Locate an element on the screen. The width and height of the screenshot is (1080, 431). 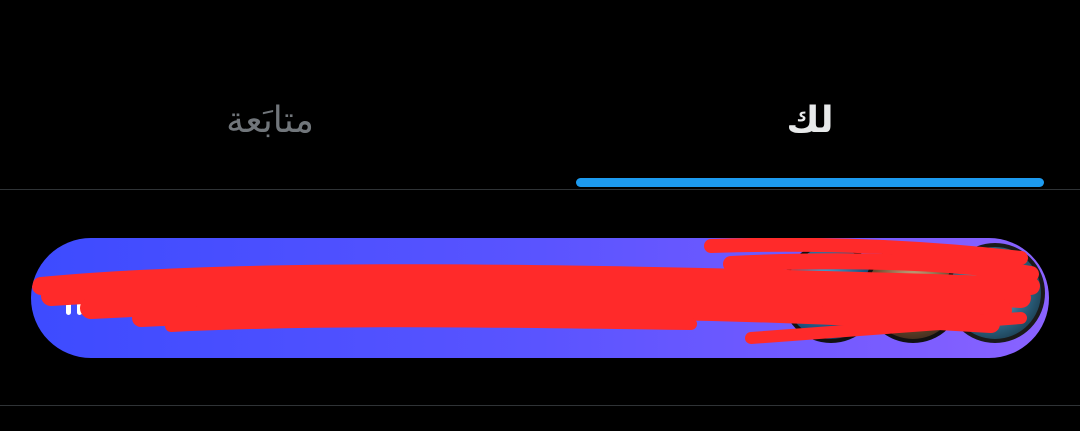
tab-for-you-label: لك is located at coordinates (810, 120).